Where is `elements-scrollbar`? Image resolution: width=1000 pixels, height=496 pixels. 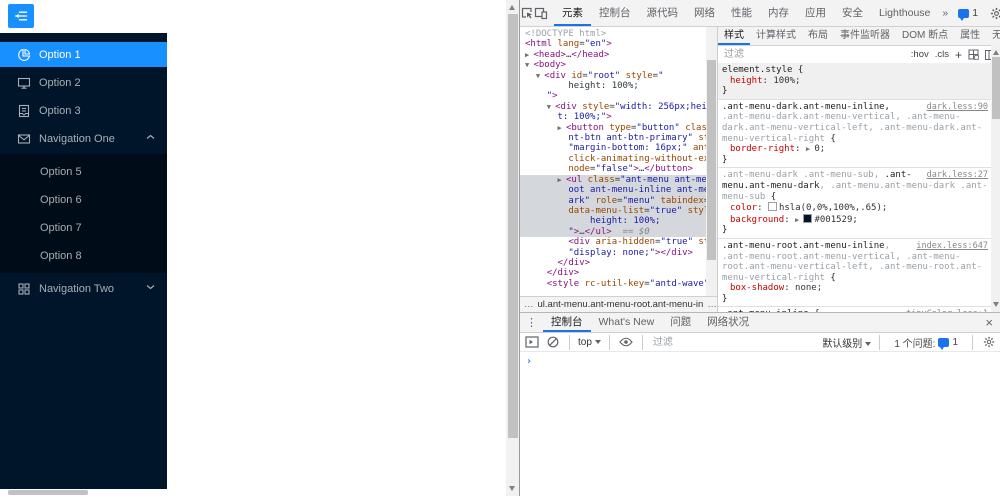 elements-scrollbar is located at coordinates (711, 161).